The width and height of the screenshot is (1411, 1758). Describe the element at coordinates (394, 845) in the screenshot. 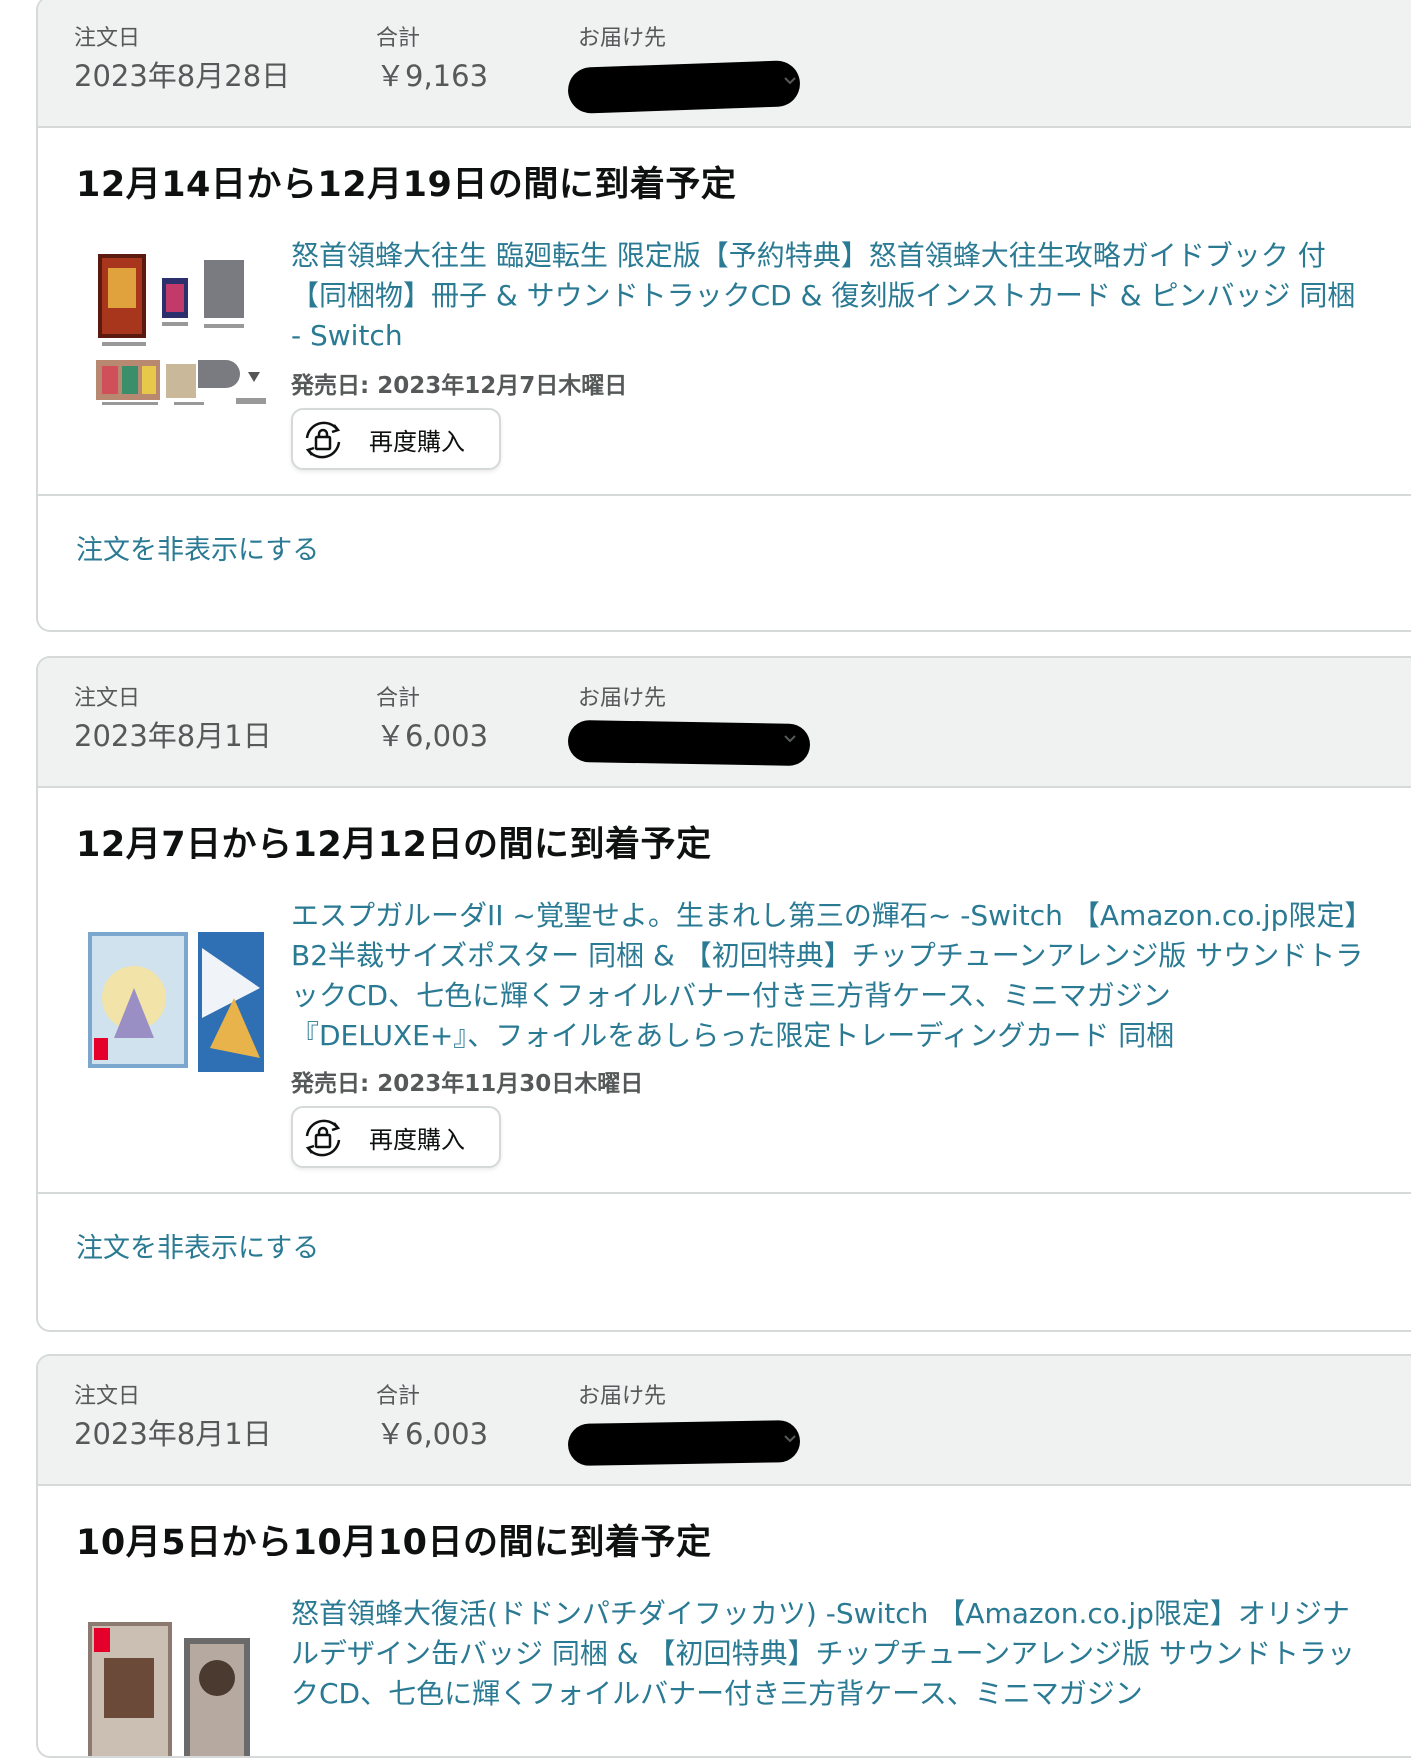

I see `arrival-estimate: 12月7日から12月12日の間に到着予定` at that location.